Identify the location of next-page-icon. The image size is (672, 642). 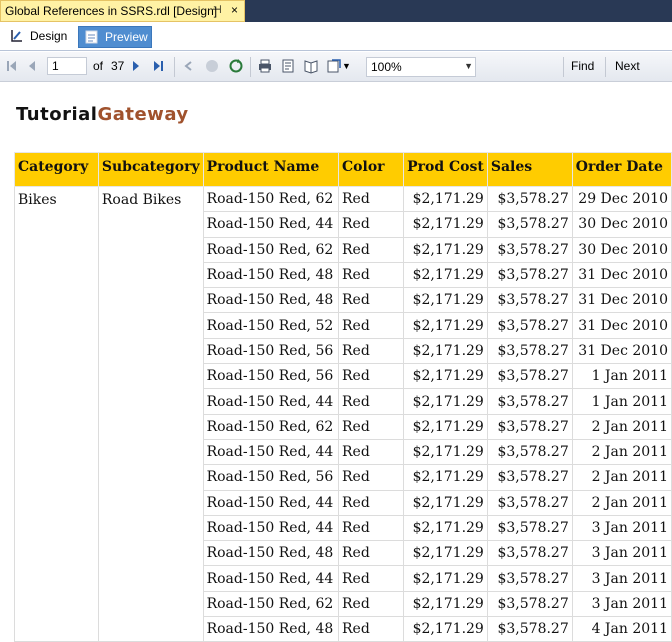
(136, 66).